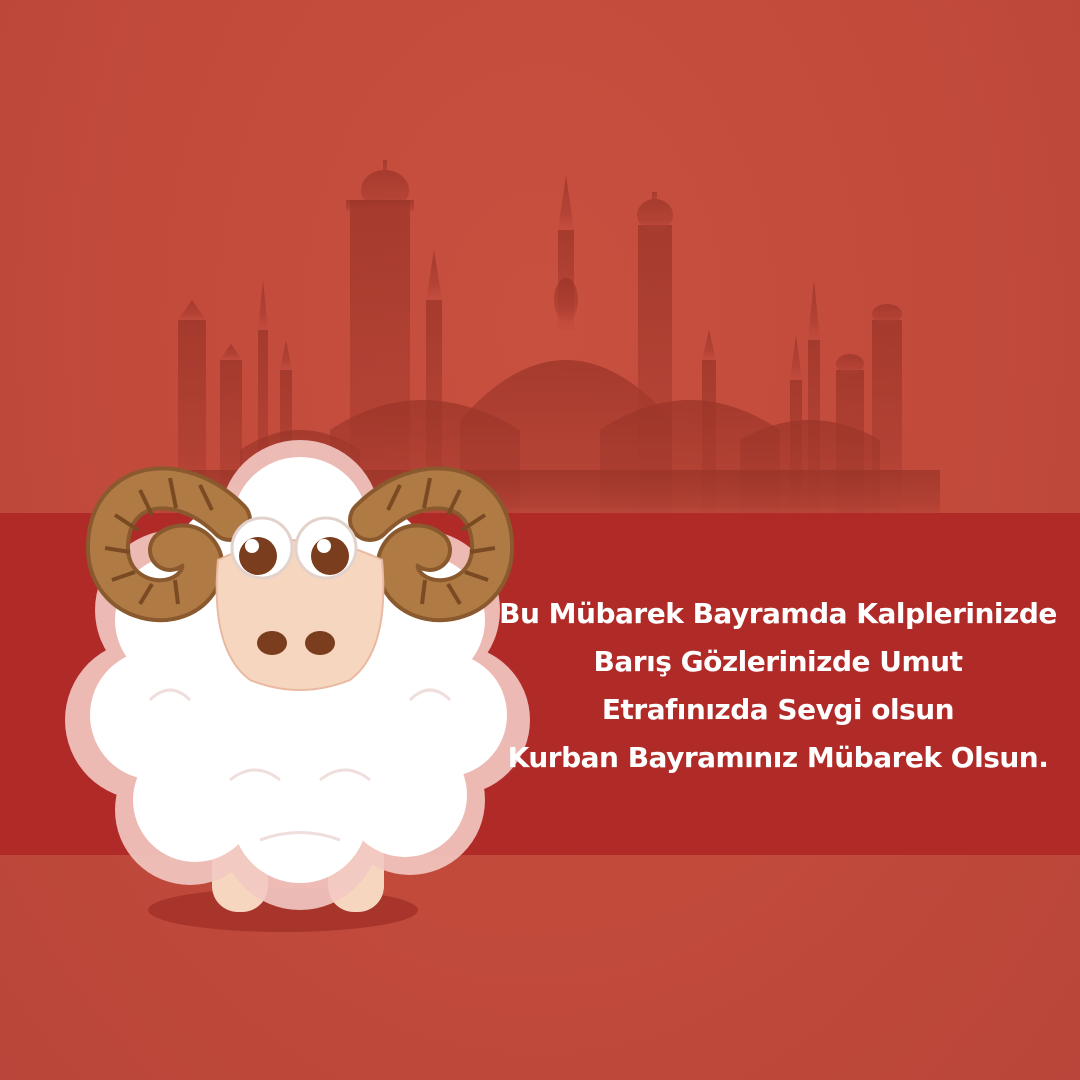 This screenshot has height=1080, width=1080. Describe the element at coordinates (169, 544) in the screenshot. I see `left-horn-icon` at that location.